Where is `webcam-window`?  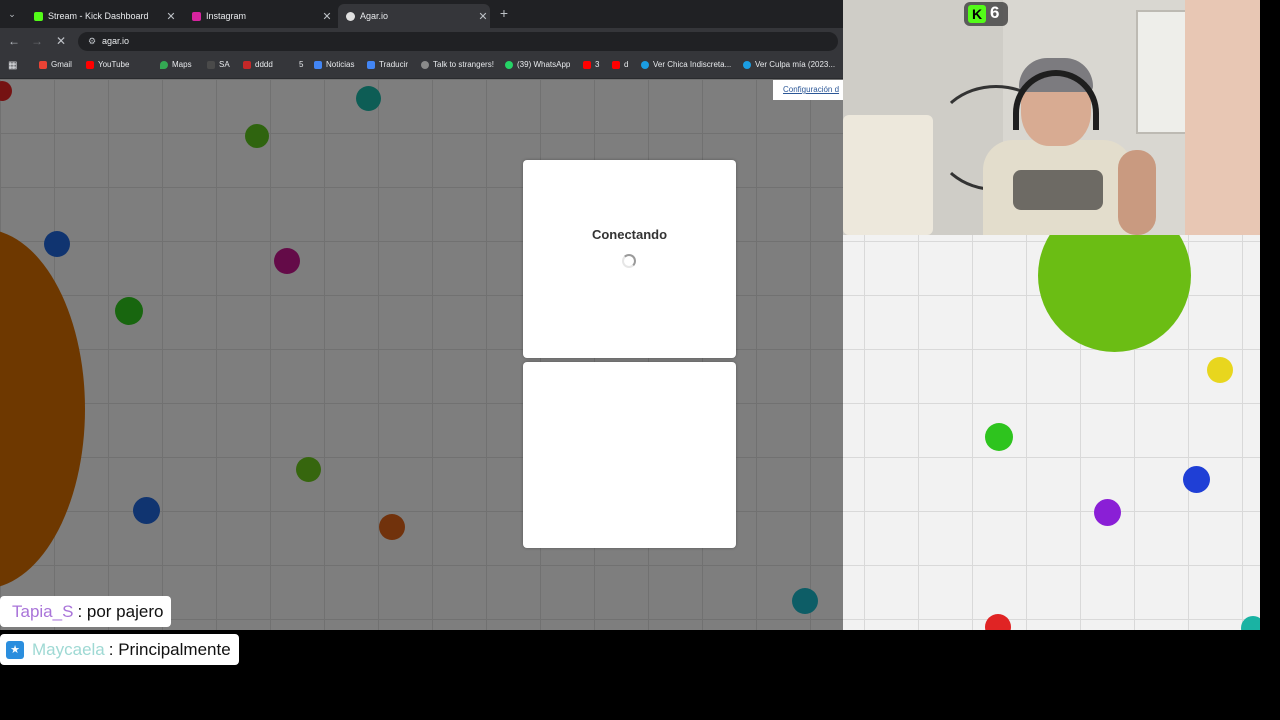
webcam-window is located at coordinates (1163, 72).